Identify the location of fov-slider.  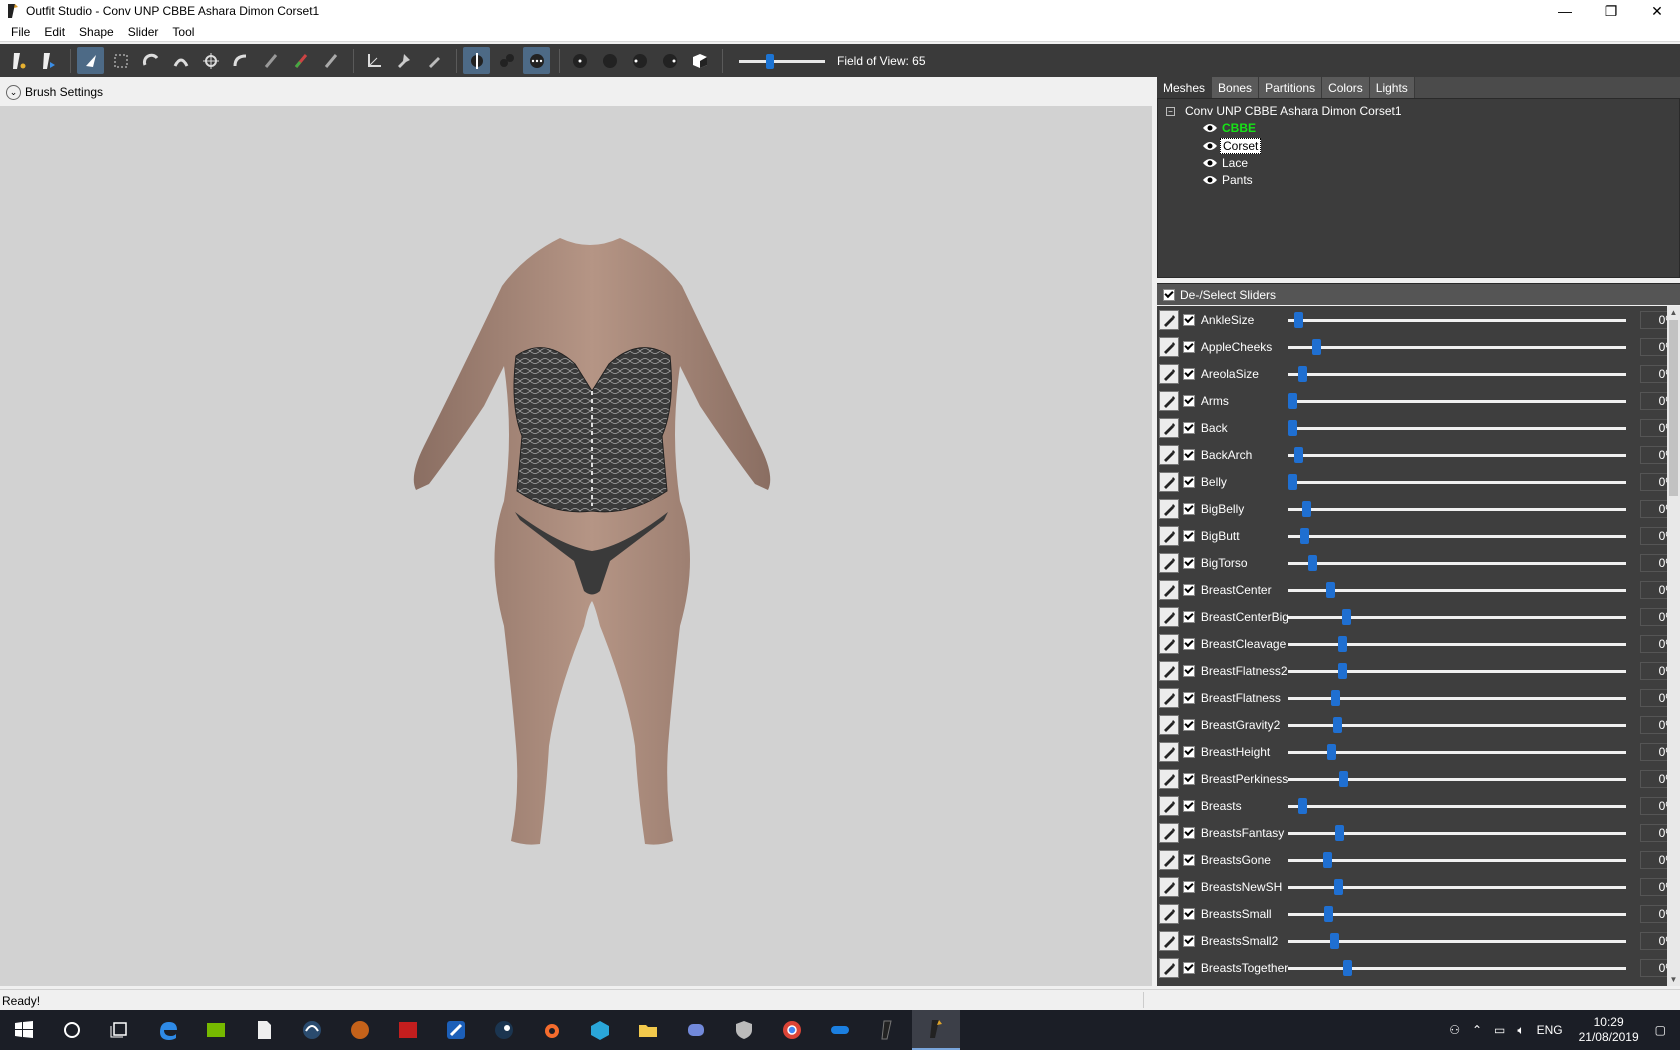
(782, 61).